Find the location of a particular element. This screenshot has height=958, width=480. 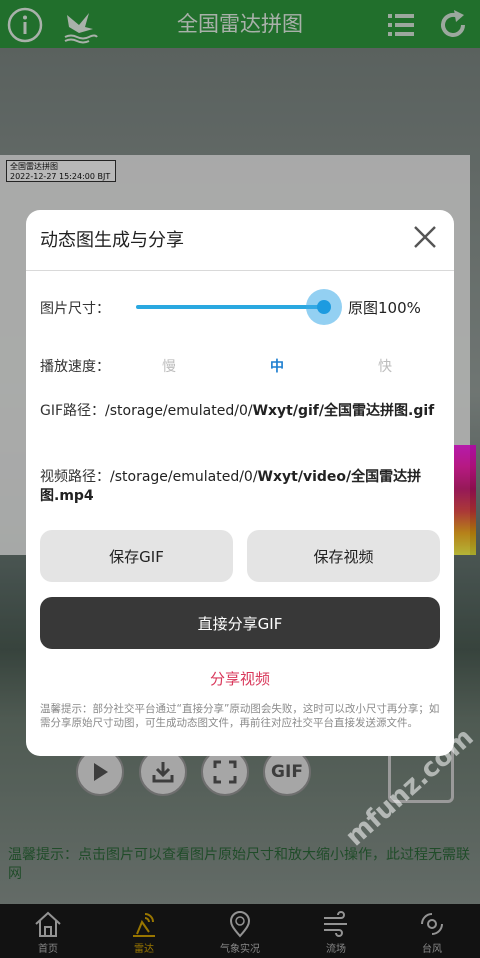

video-path-label: 视频路径： is located at coordinates (75, 477).